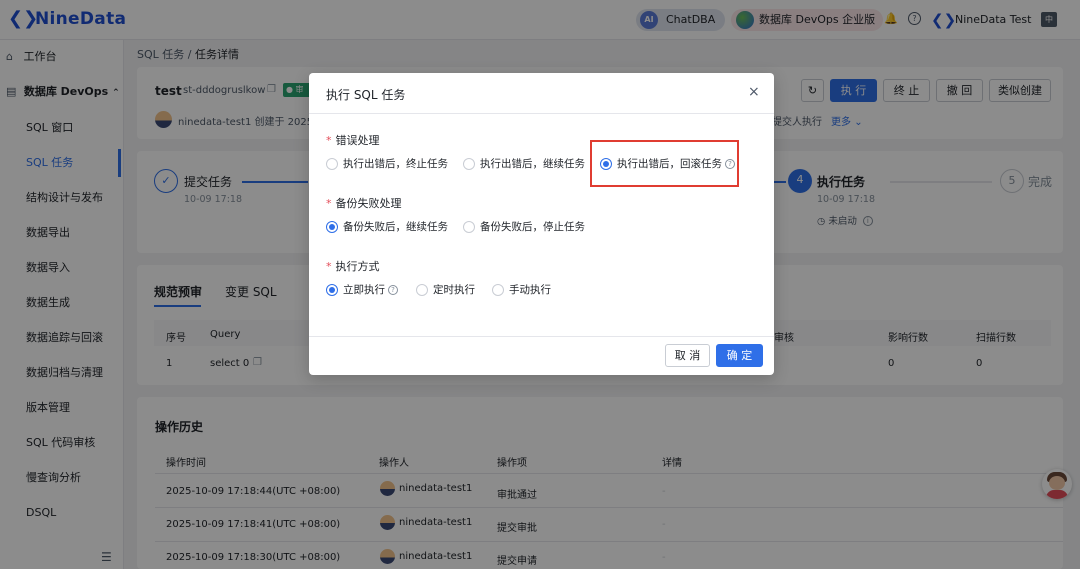  I want to click on radio-label: 手动执行, so click(530, 290).